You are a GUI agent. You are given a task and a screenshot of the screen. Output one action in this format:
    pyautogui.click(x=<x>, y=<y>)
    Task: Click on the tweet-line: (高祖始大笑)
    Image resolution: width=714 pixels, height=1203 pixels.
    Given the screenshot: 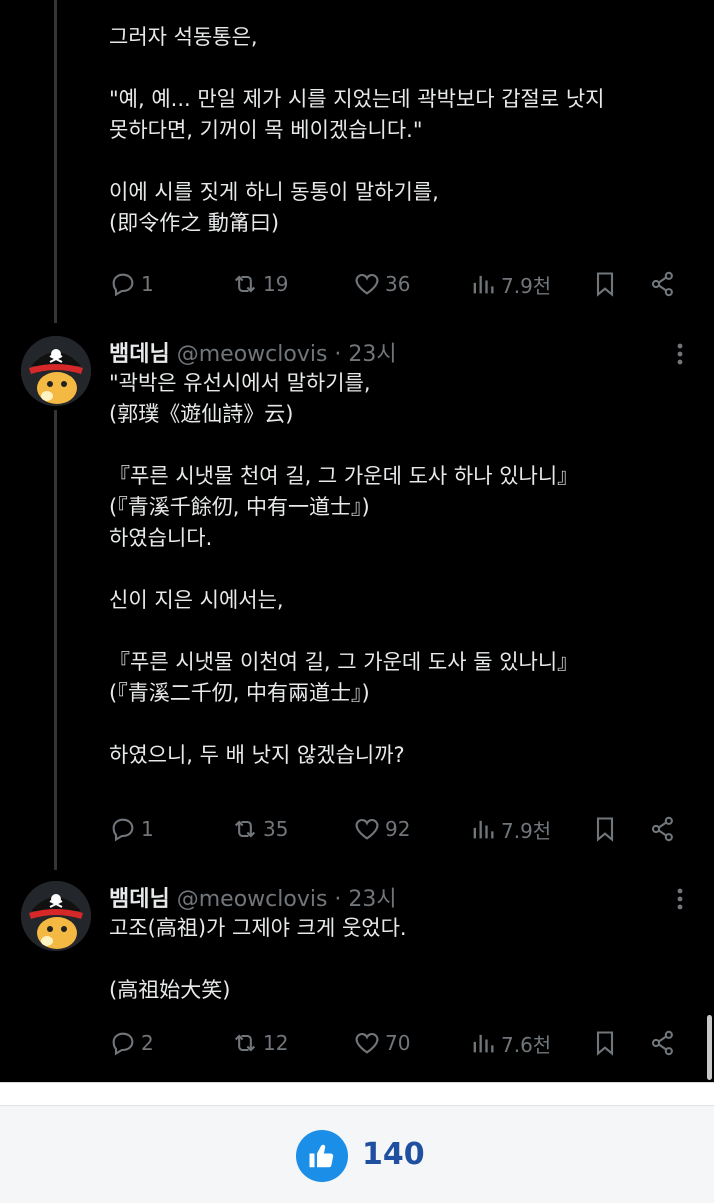 What is the action you would take?
    pyautogui.click(x=170, y=990)
    